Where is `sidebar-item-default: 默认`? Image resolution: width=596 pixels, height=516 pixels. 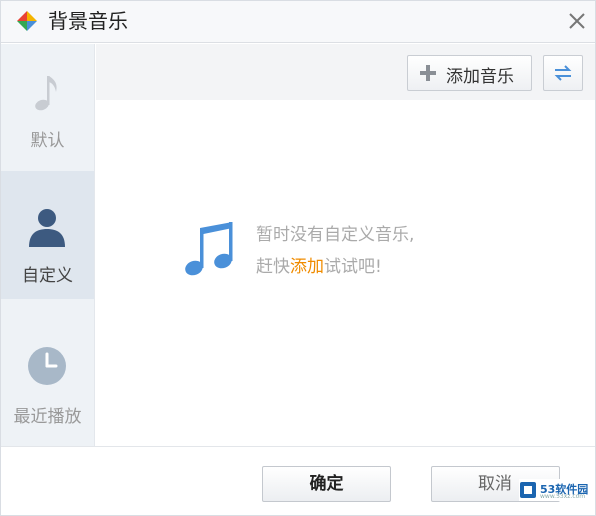
sidebar-item-default: 默认 is located at coordinates (47, 108).